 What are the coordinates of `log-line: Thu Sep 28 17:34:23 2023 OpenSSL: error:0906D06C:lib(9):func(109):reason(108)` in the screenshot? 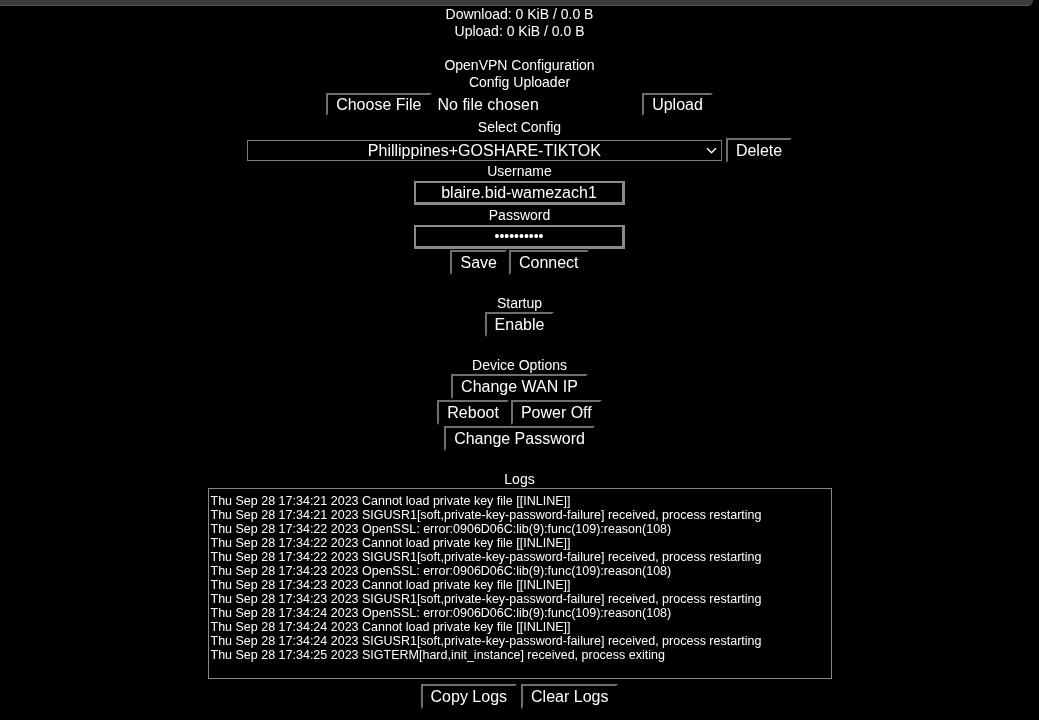 It's located at (441, 571).